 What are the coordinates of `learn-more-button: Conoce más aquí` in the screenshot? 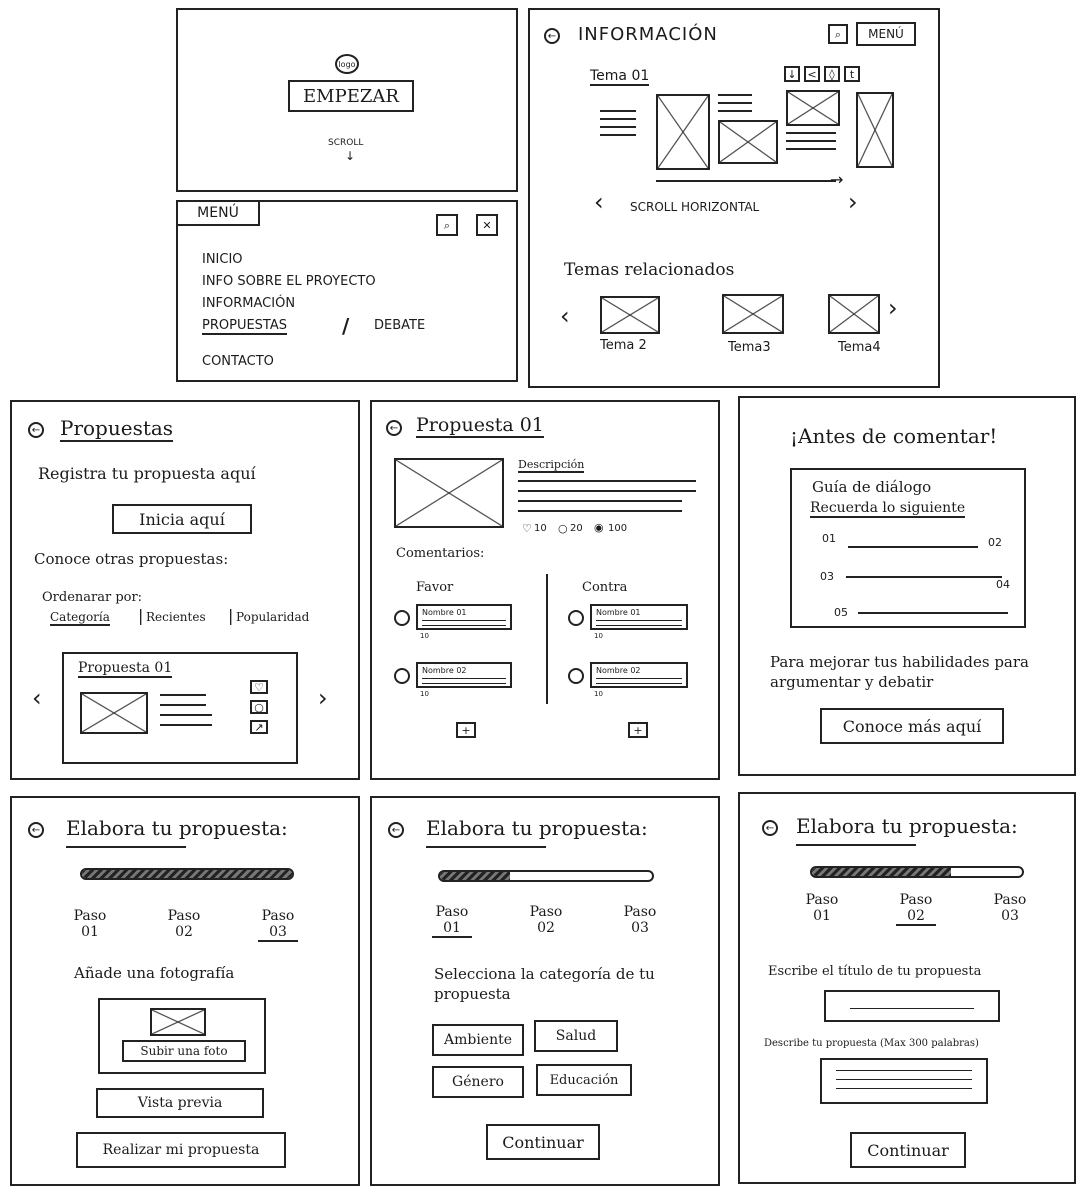 It's located at (912, 726).